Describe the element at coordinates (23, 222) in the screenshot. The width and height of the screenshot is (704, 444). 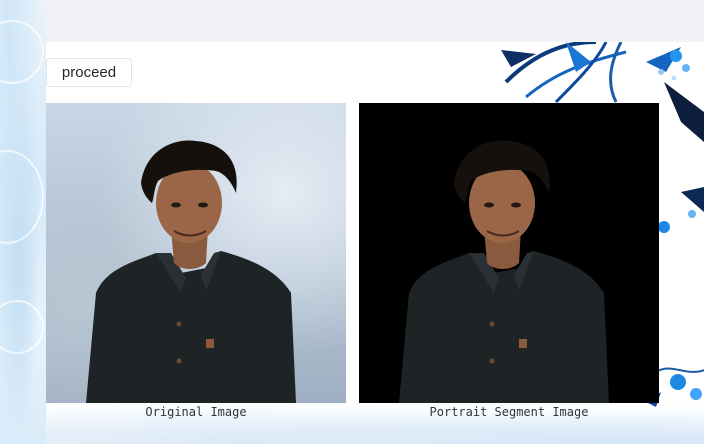
I see `left-decorative-background` at that location.